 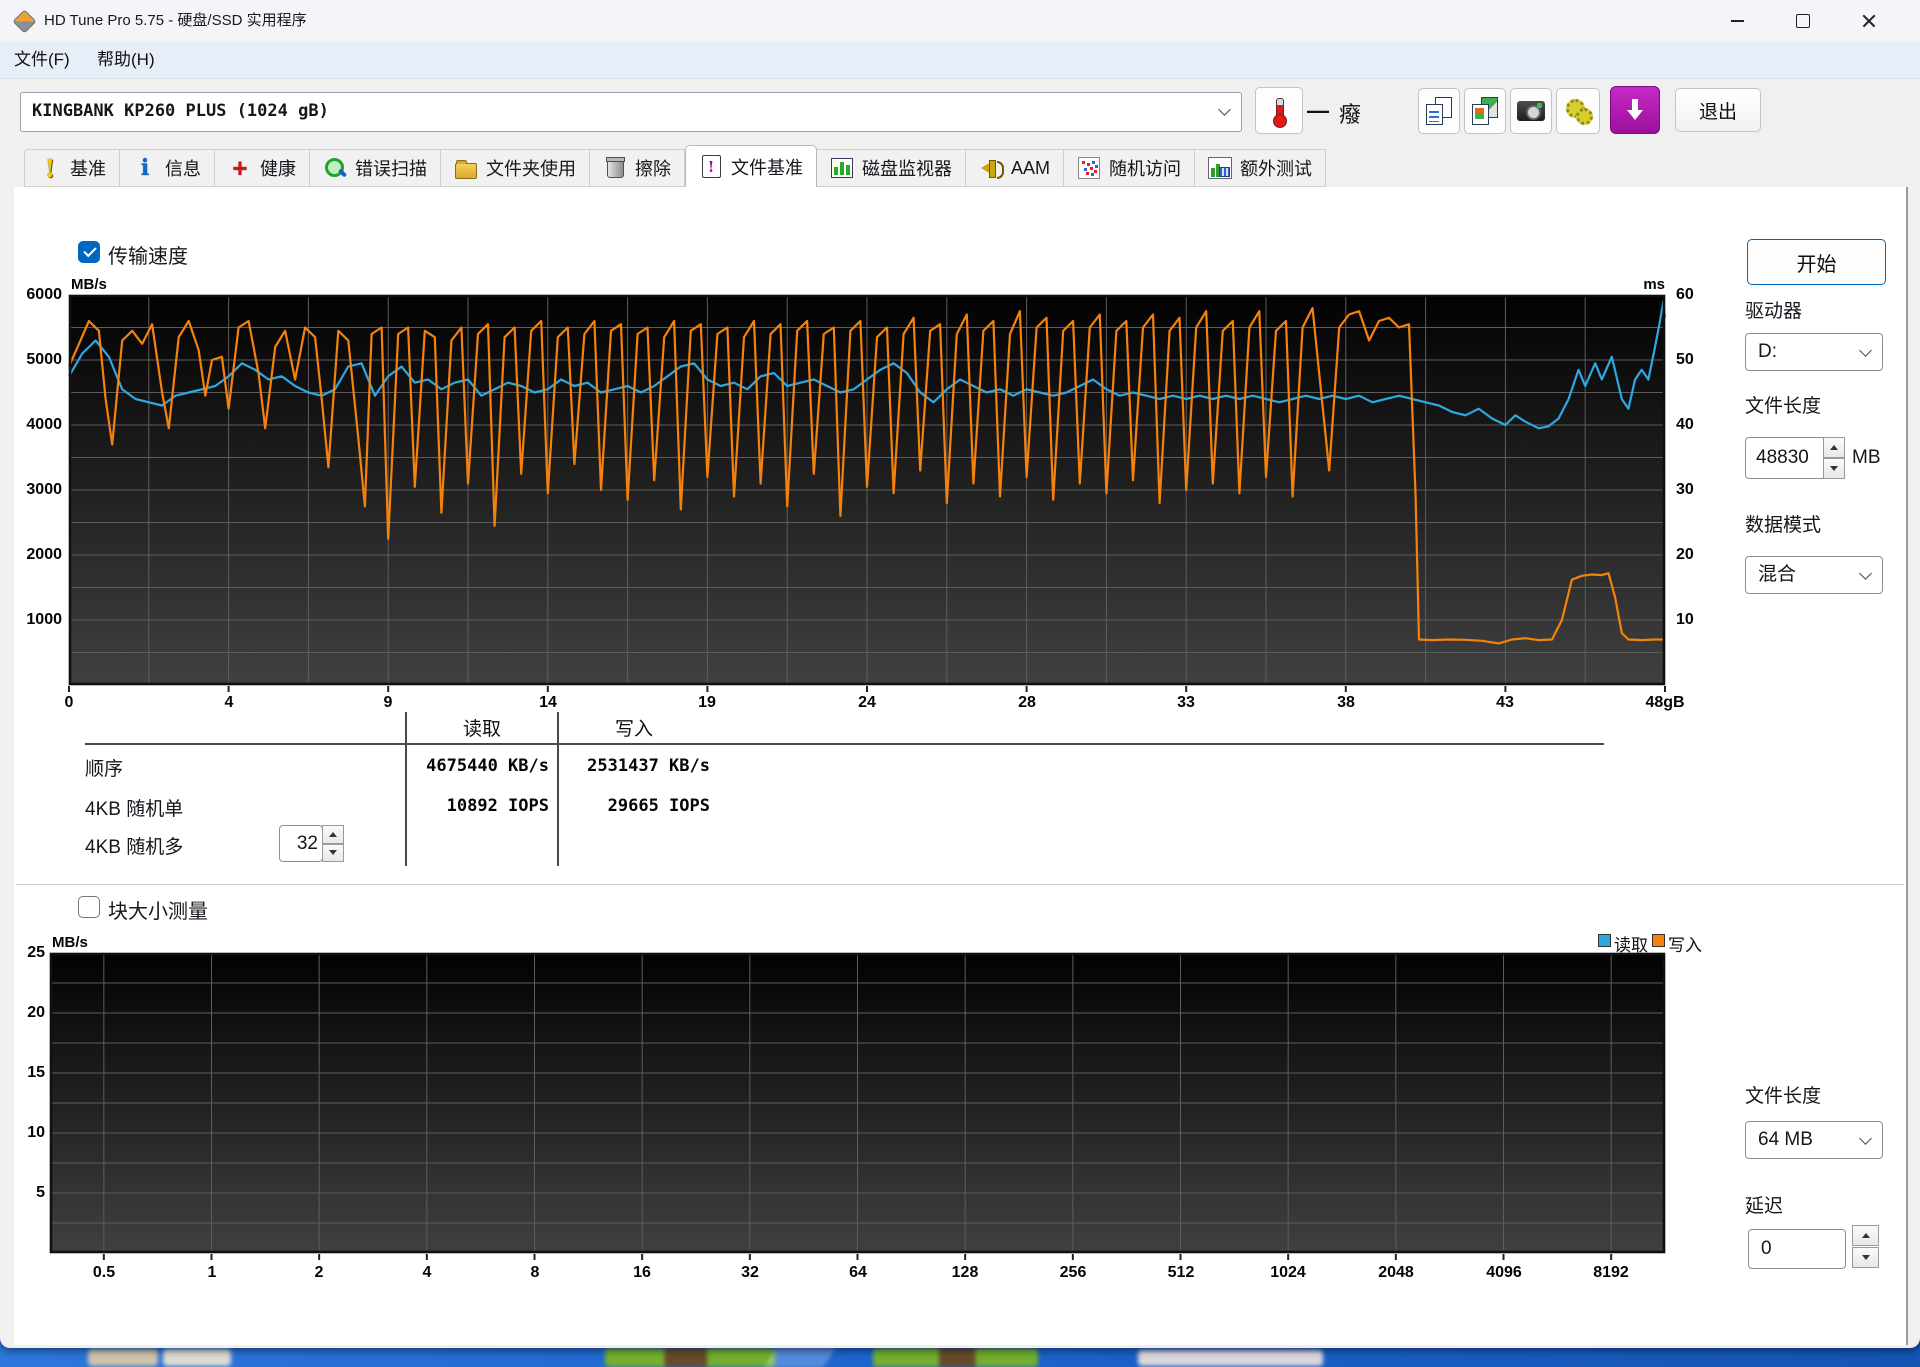 I want to click on tab-random-access: 随机访问, so click(x=1130, y=168).